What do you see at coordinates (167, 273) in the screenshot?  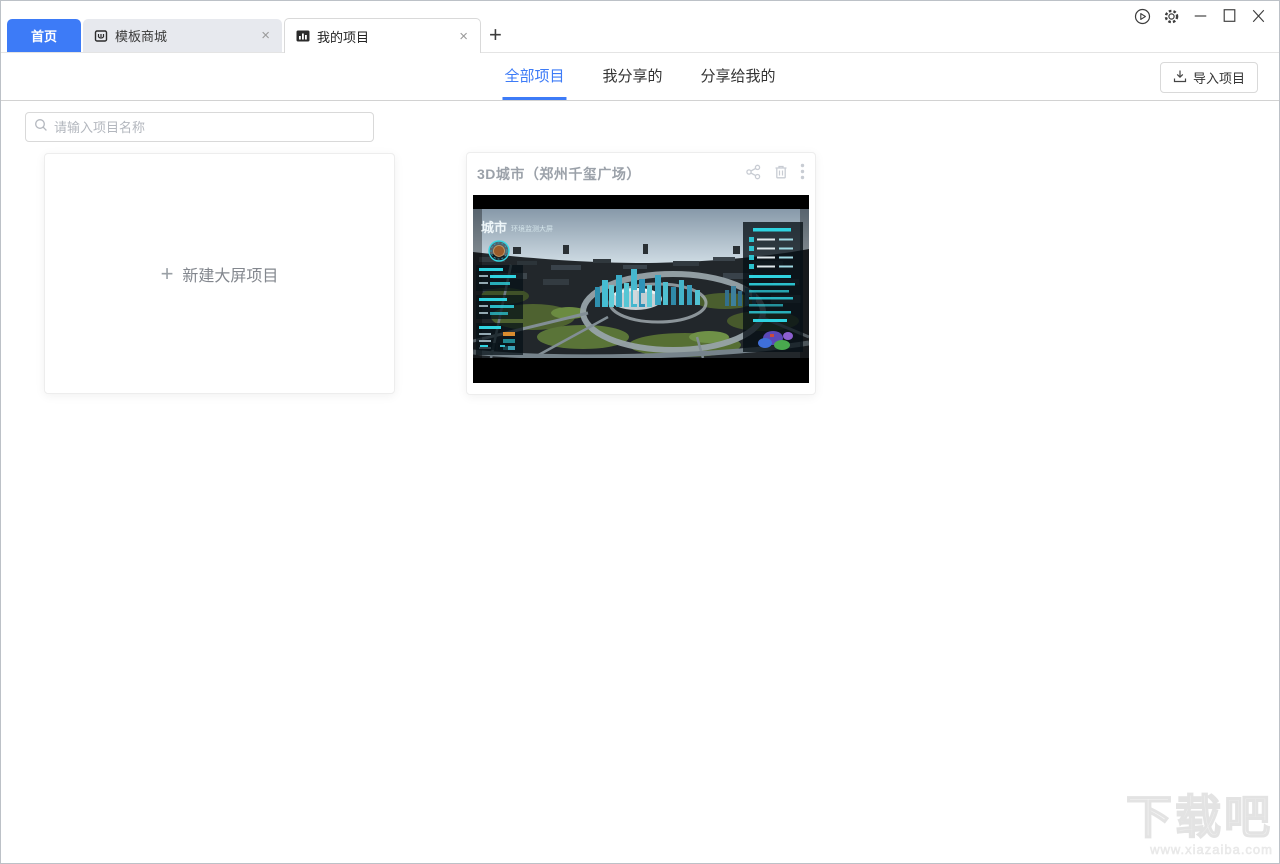 I see `plus-icon: +` at bounding box center [167, 273].